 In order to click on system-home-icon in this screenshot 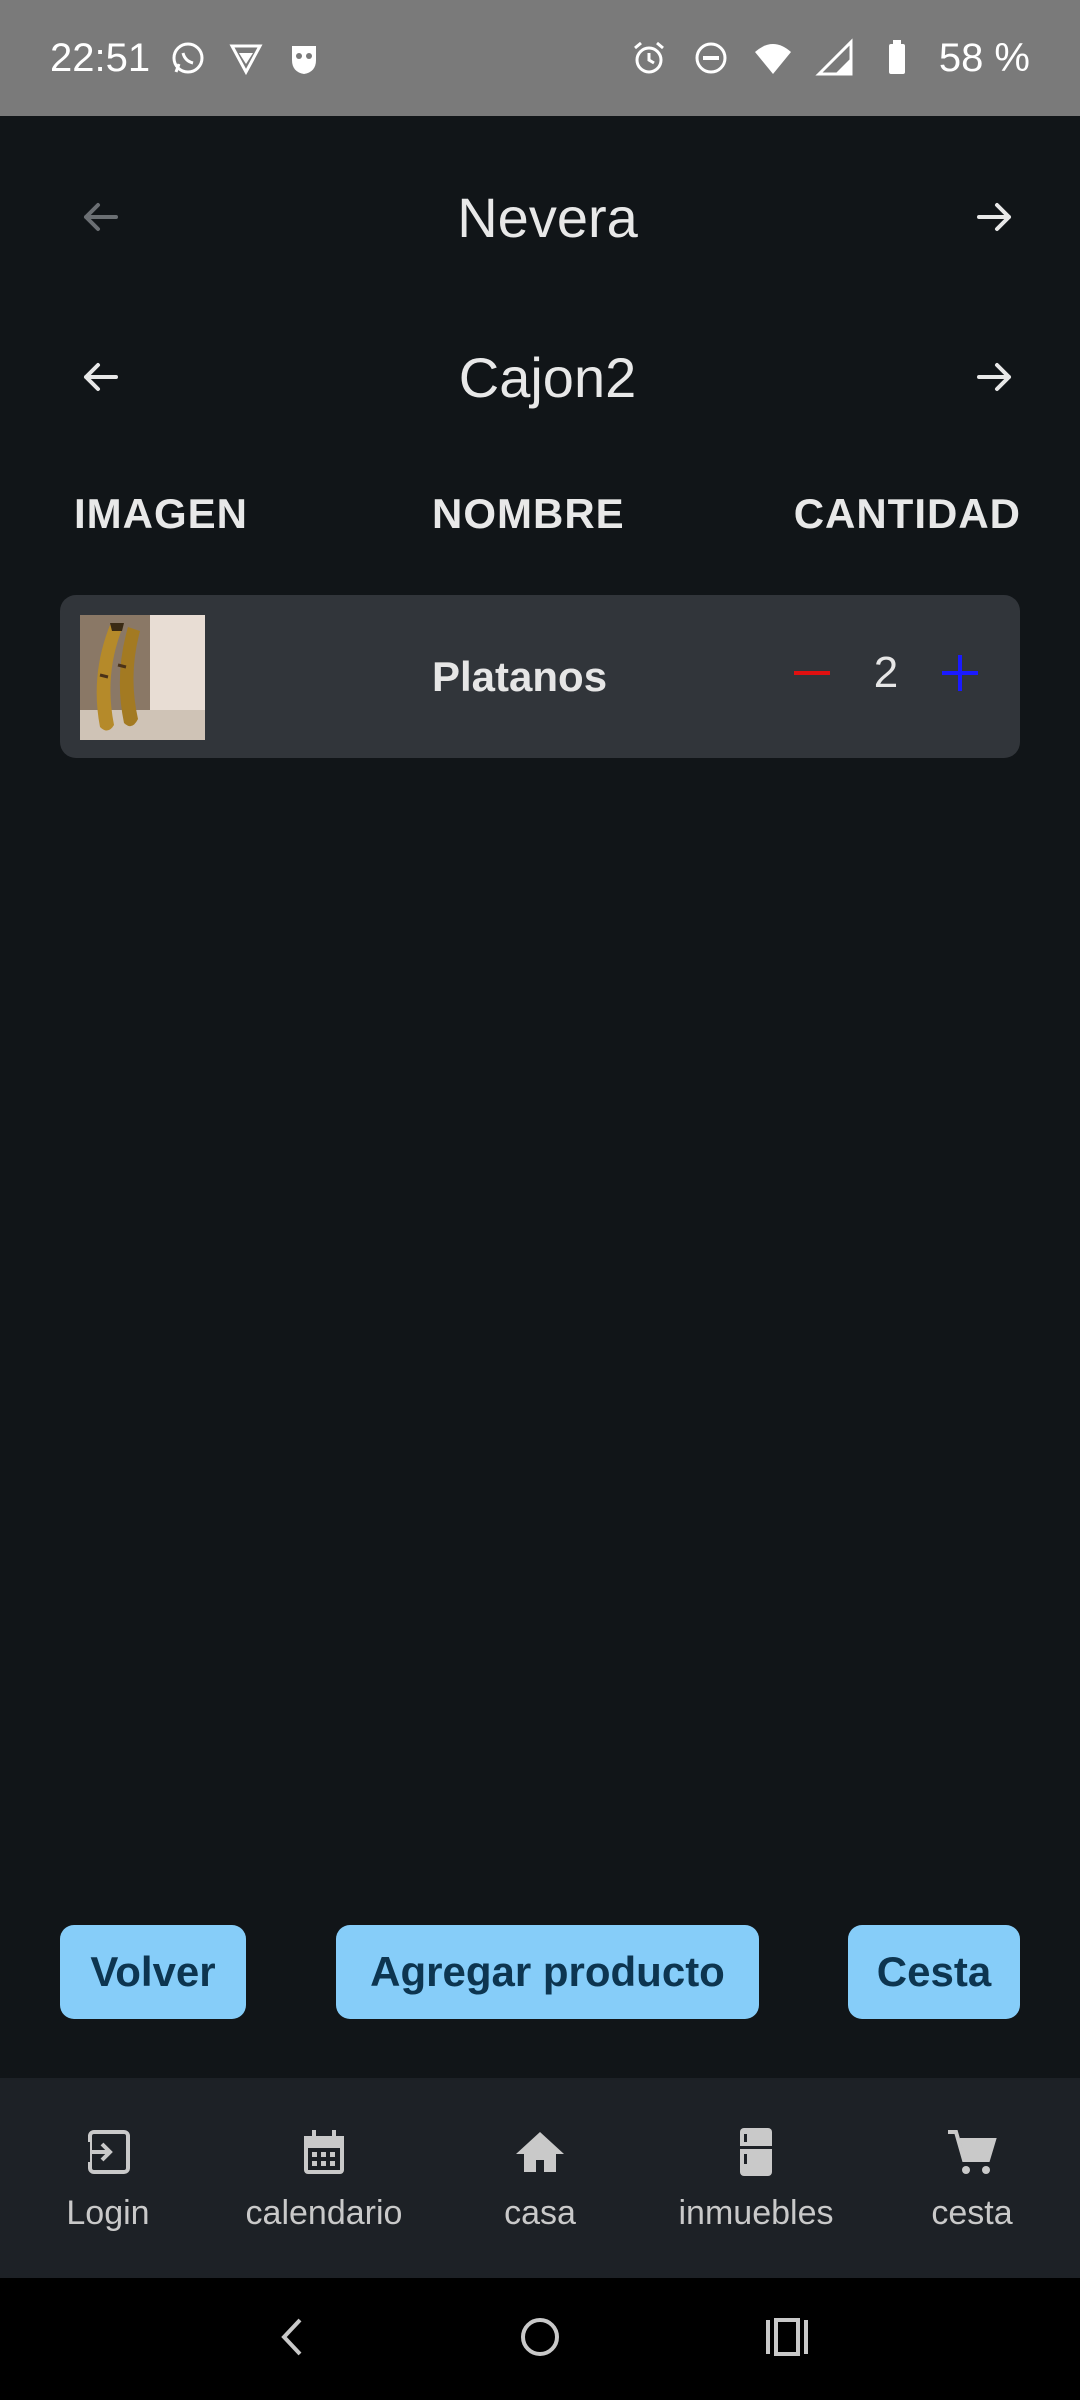, I will do `click(540, 2339)`.